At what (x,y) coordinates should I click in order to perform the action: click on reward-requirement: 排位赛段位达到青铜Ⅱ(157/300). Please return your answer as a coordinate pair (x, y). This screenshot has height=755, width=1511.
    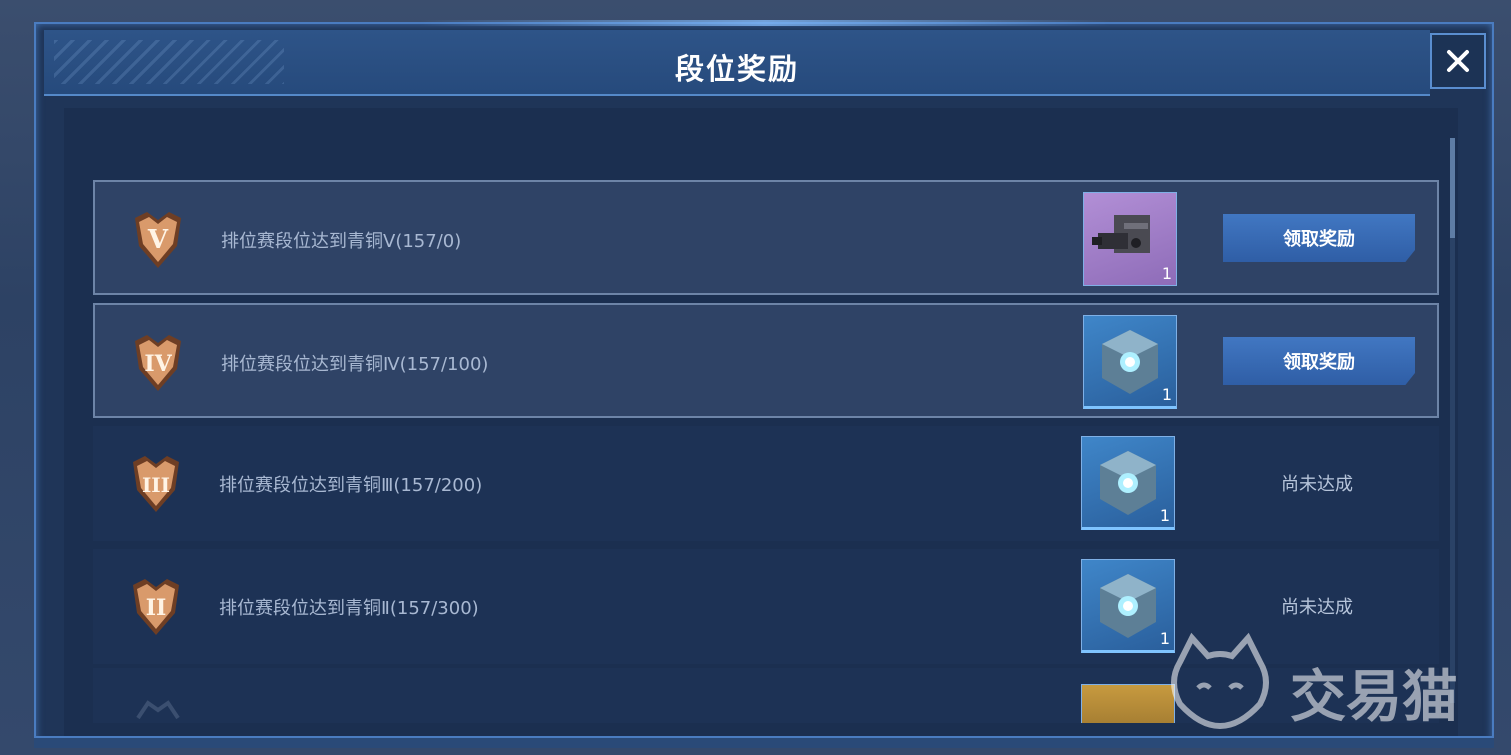
    Looking at the image, I should click on (349, 608).